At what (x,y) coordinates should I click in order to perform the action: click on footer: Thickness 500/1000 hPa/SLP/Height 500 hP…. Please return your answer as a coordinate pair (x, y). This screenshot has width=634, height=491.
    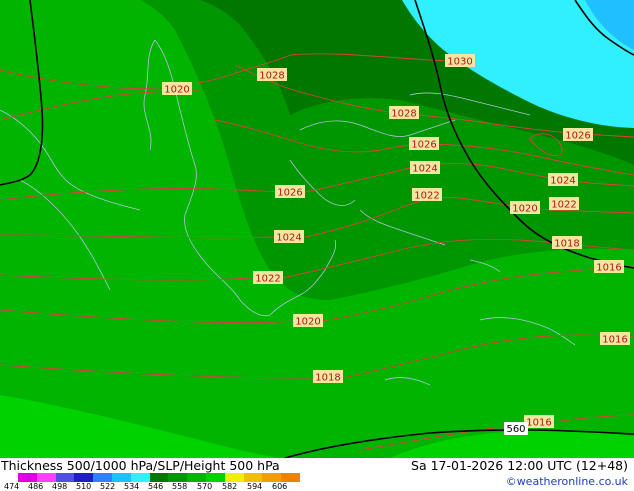
    Looking at the image, I should click on (317, 474).